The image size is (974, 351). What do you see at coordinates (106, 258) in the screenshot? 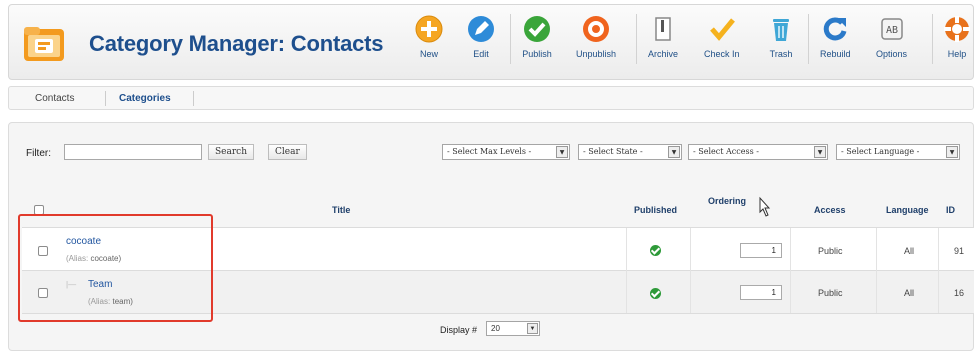
I see `alias-value: cocoate)` at bounding box center [106, 258].